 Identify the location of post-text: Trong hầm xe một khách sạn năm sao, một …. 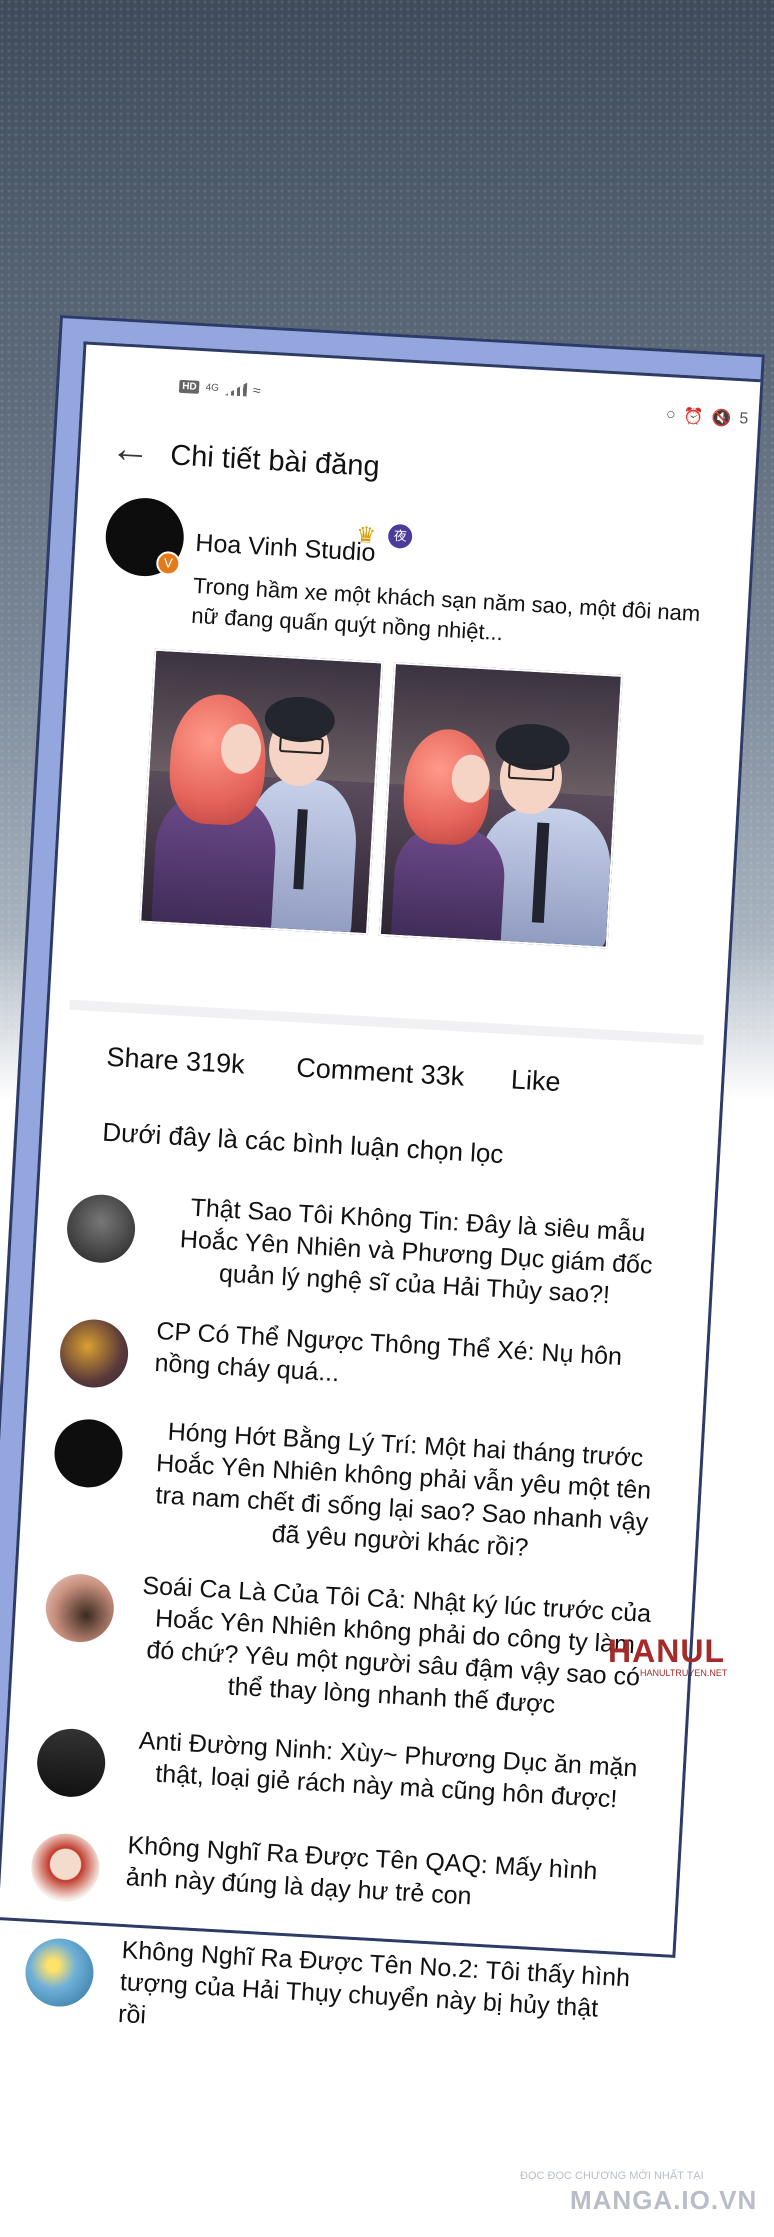
(445, 609).